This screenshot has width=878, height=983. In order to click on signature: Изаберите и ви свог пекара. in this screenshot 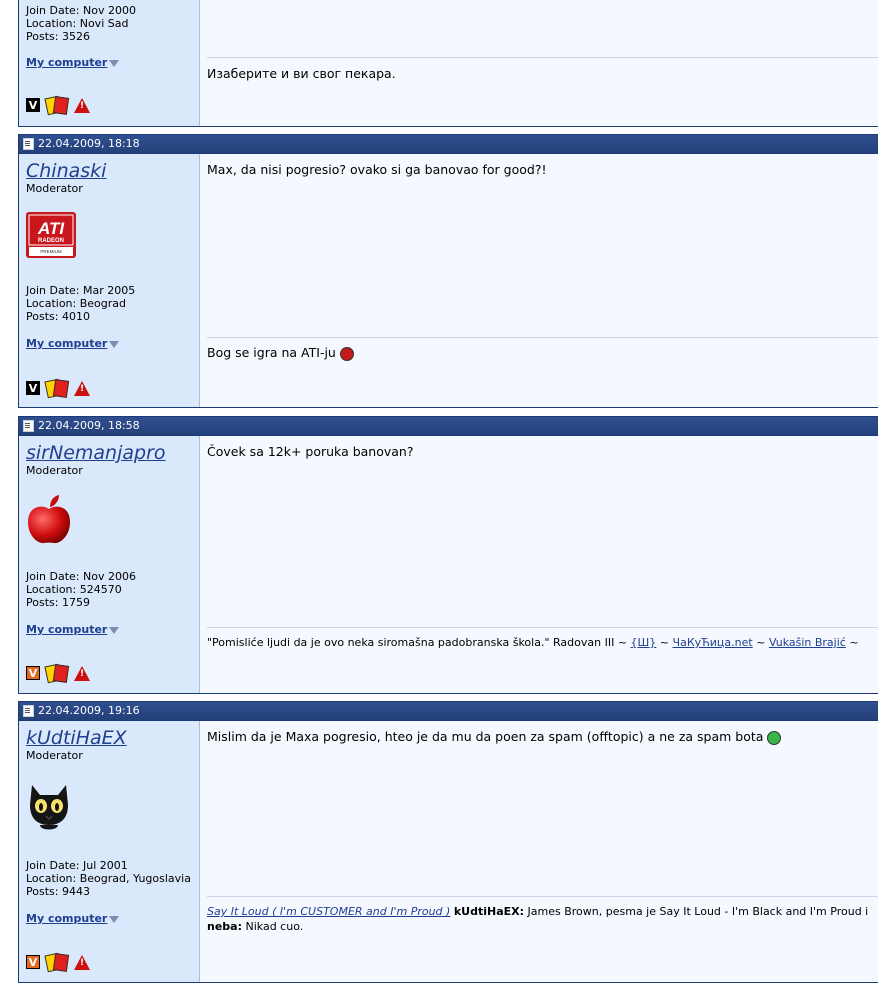, I will do `click(301, 73)`.